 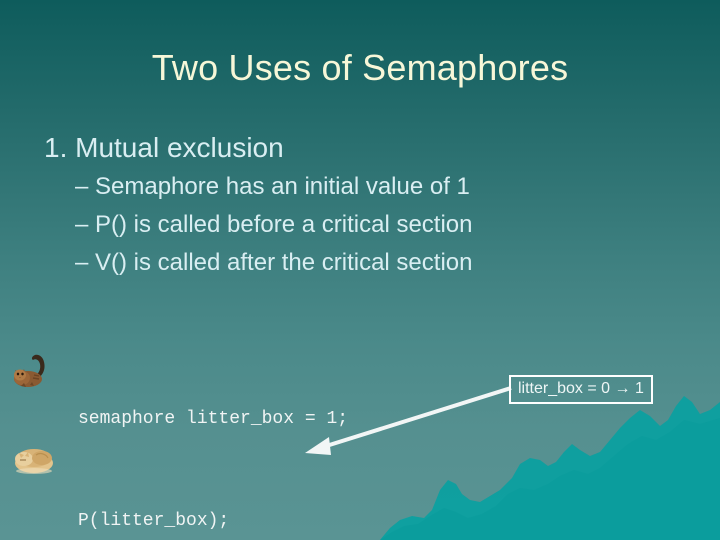 What do you see at coordinates (164, 147) in the screenshot?
I see `bullet-level1: 1. Mutual exclusion` at bounding box center [164, 147].